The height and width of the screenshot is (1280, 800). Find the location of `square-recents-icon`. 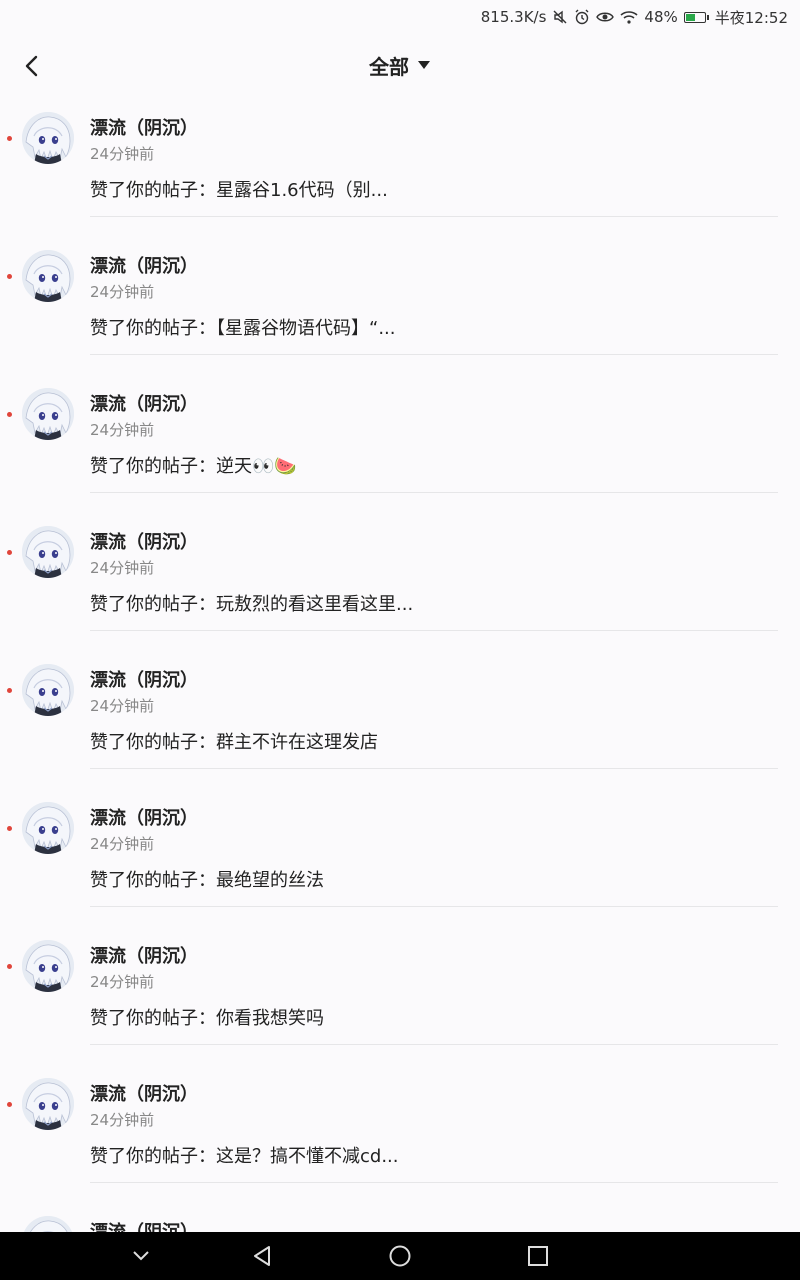

square-recents-icon is located at coordinates (538, 1256).